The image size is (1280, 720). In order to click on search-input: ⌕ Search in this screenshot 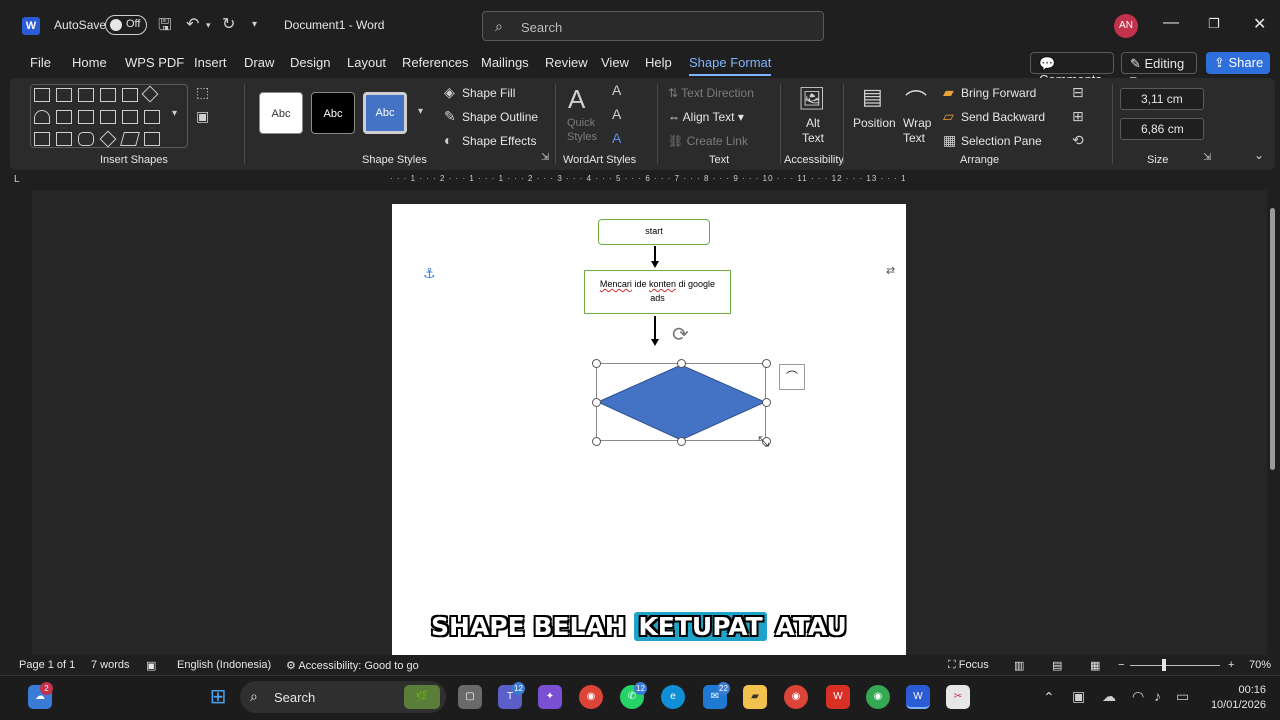, I will do `click(653, 26)`.